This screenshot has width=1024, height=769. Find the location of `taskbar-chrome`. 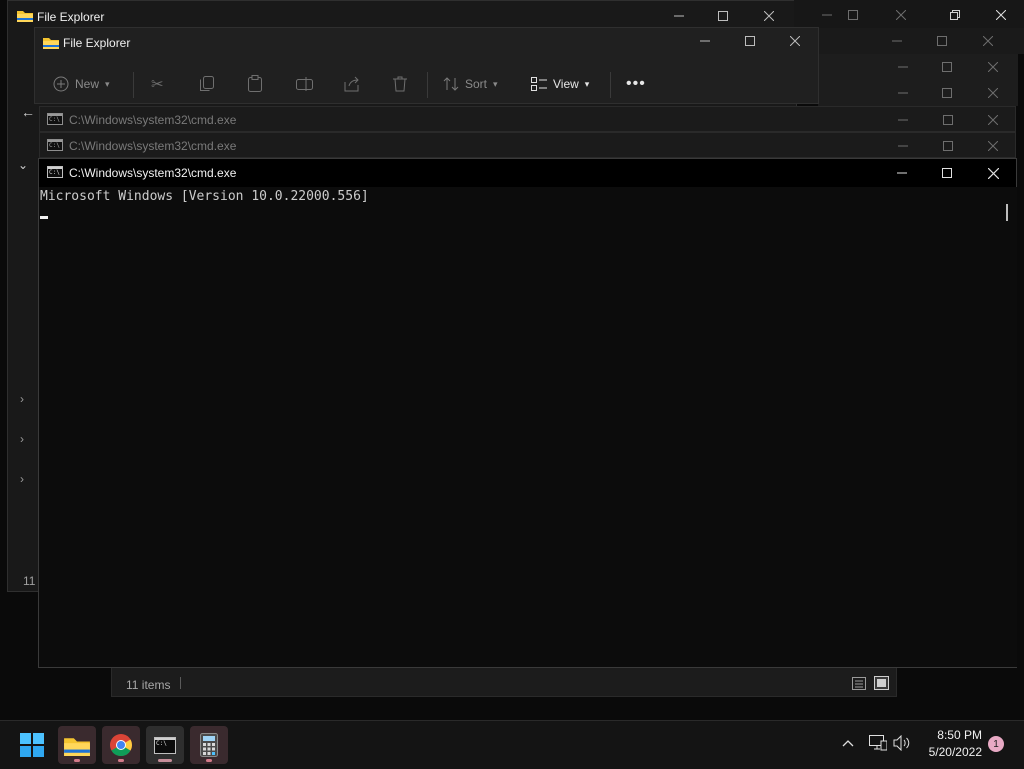

taskbar-chrome is located at coordinates (121, 745).